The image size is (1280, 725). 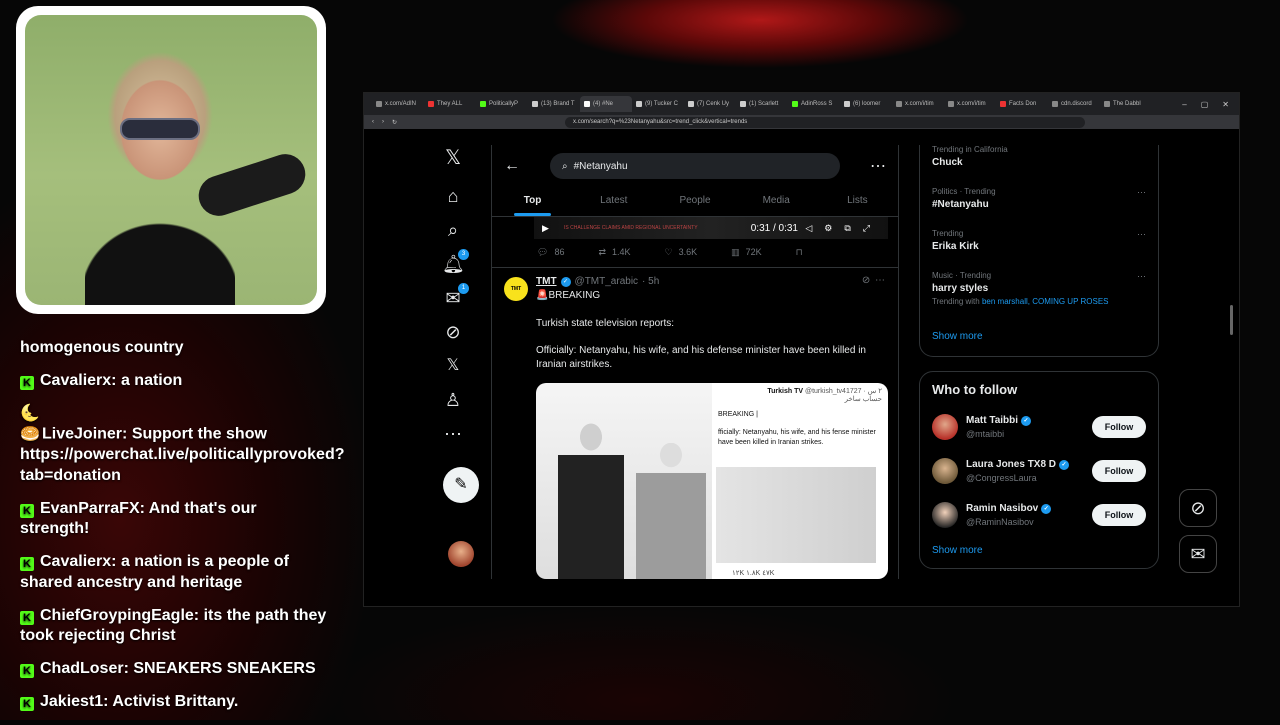 I want to click on tab-people: People, so click(x=694, y=201).